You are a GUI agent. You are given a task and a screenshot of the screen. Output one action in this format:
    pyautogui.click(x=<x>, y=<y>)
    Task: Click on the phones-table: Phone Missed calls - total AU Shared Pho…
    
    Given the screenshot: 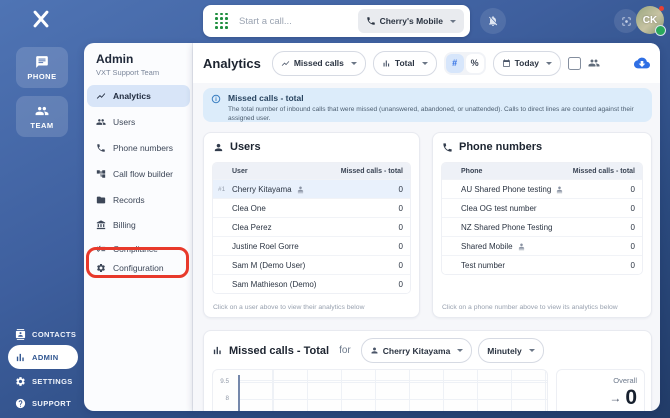 What is the action you would take?
    pyautogui.click(x=542, y=218)
    